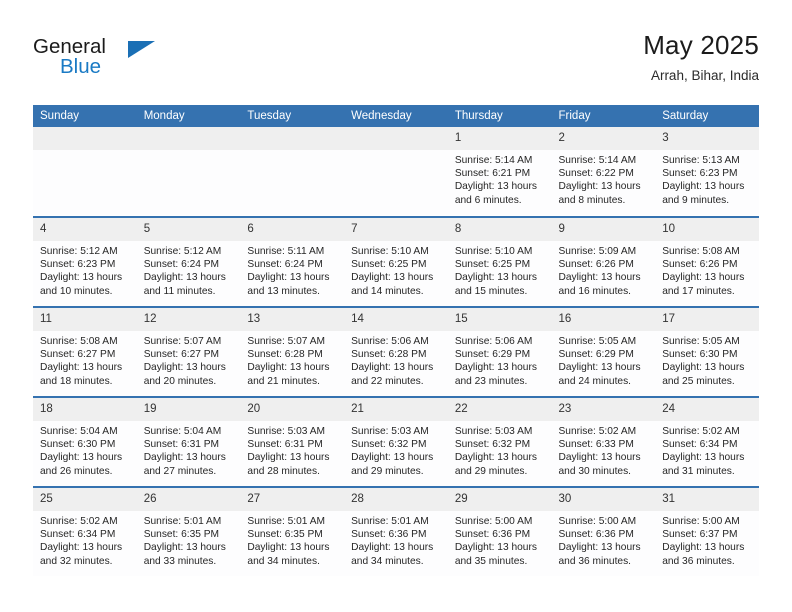 The height and width of the screenshot is (612, 792). Describe the element at coordinates (596, 445) in the screenshot. I see `sunset-text: Sunset: 6:33 PM` at that location.